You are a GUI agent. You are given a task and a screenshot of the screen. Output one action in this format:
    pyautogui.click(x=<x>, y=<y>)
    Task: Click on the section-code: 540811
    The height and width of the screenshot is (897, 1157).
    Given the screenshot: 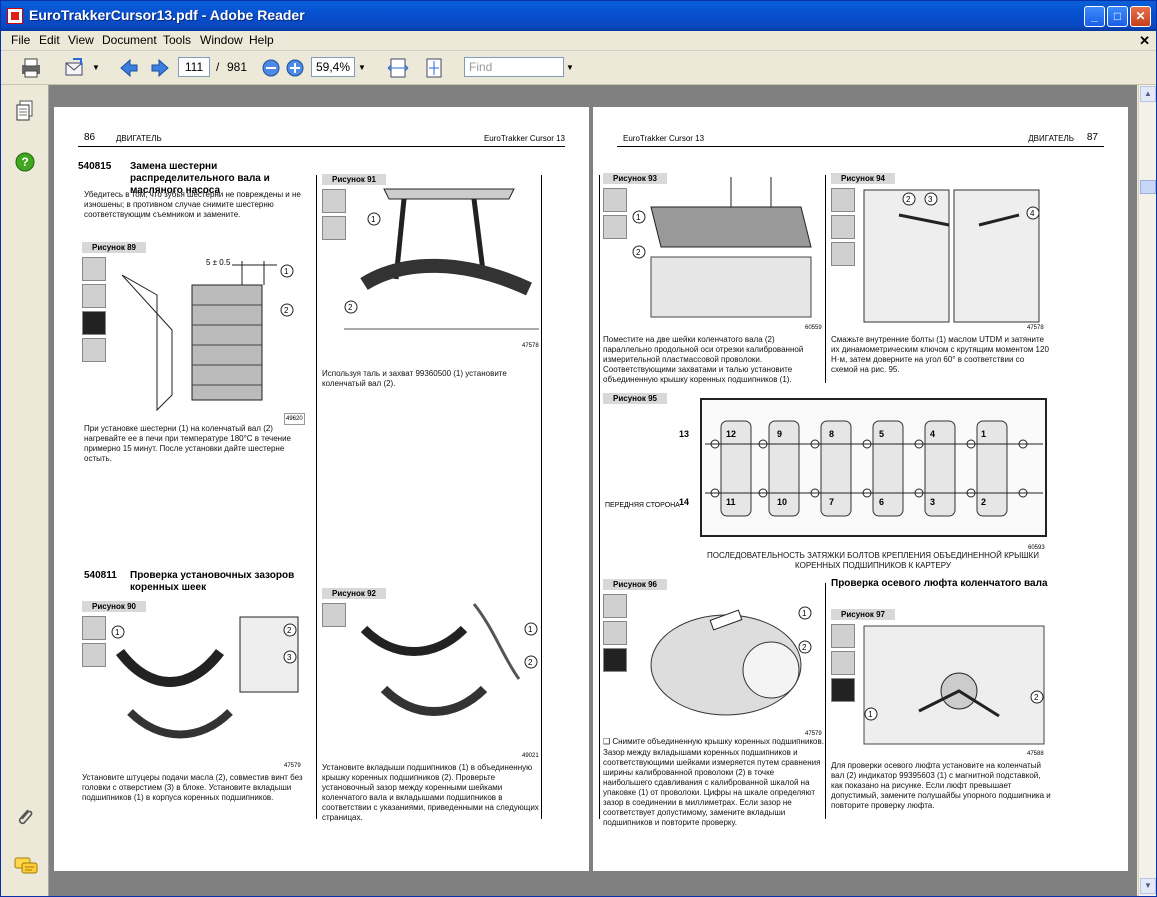 What is the action you would take?
    pyautogui.click(x=100, y=575)
    